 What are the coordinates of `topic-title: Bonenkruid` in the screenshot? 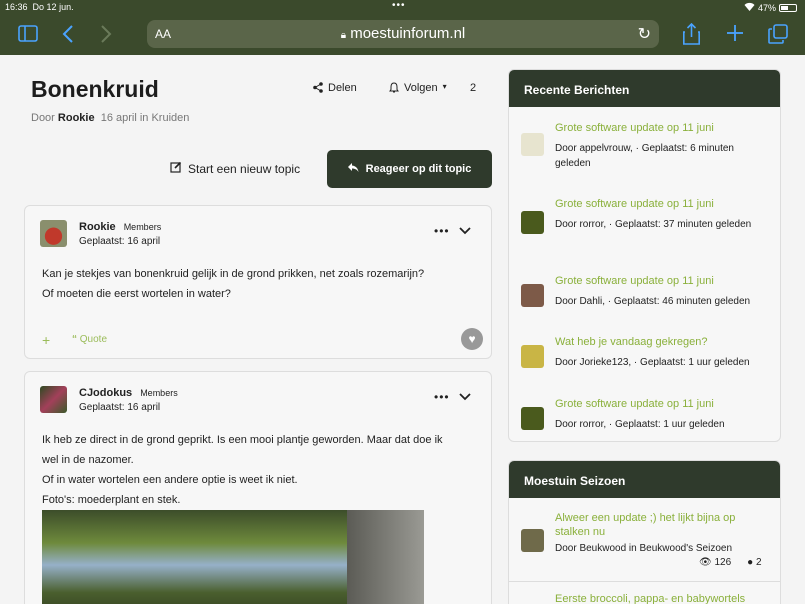 It's located at (95, 89).